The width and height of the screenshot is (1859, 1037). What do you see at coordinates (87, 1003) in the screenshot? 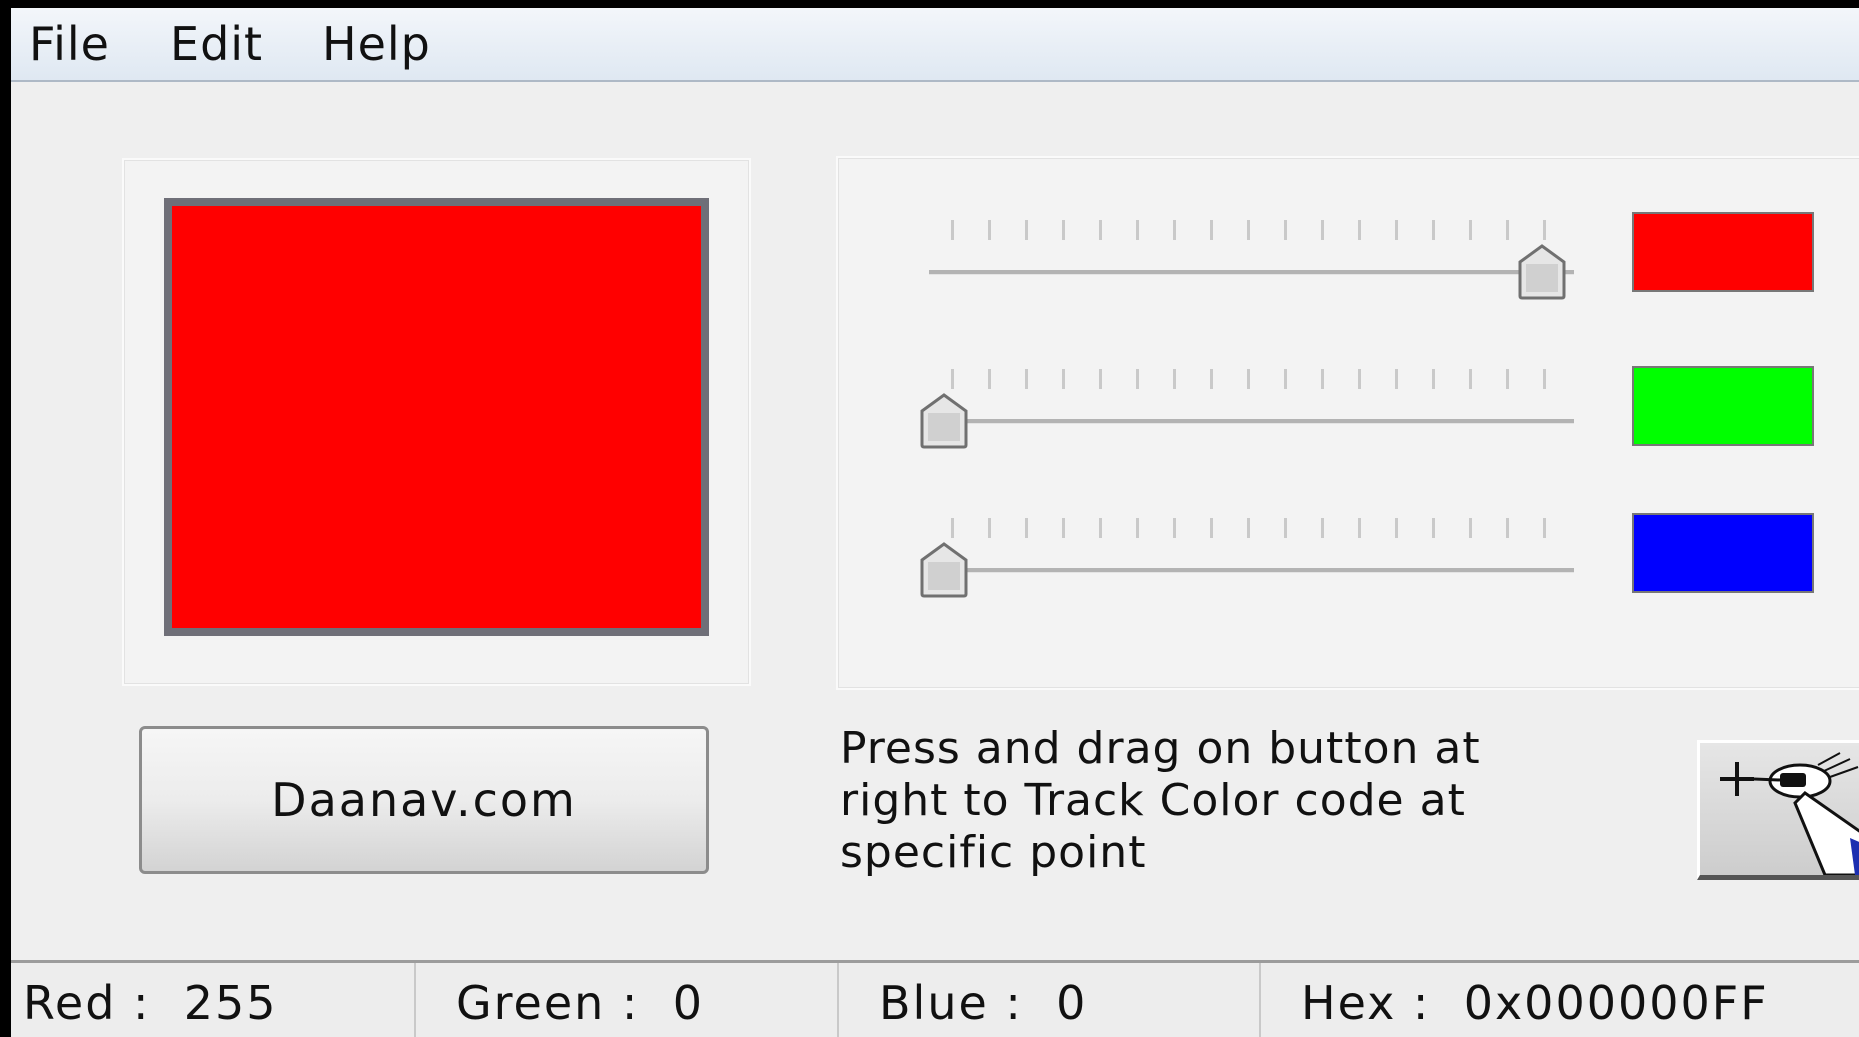
I see `status-red-label: Red :` at bounding box center [87, 1003].